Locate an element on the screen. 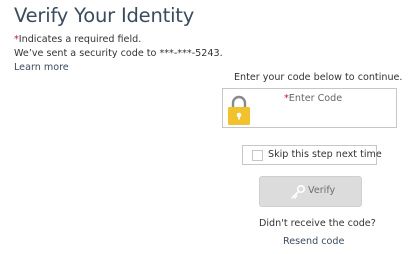 The height and width of the screenshot is (254, 418). skip-step-option: Skip this step next time is located at coordinates (312, 155).